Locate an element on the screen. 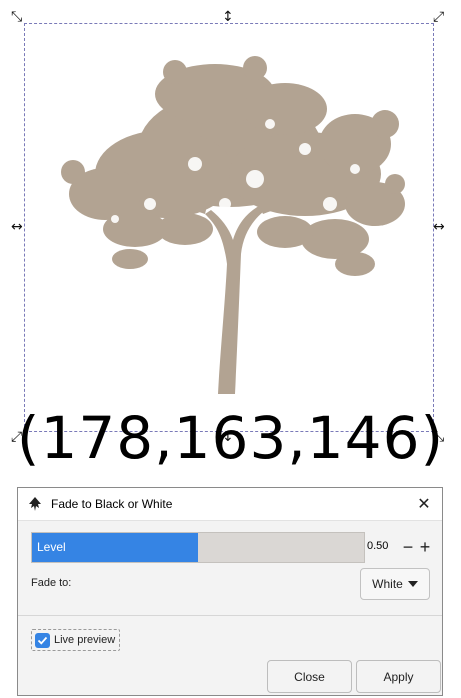  increment-button: + is located at coordinates (425, 547).